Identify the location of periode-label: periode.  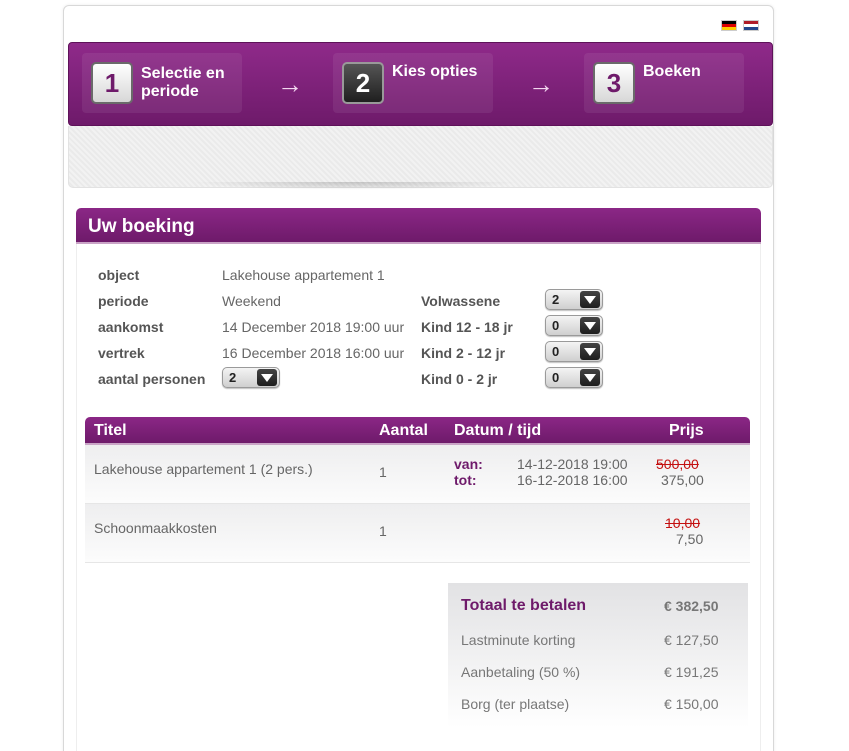
(123, 301).